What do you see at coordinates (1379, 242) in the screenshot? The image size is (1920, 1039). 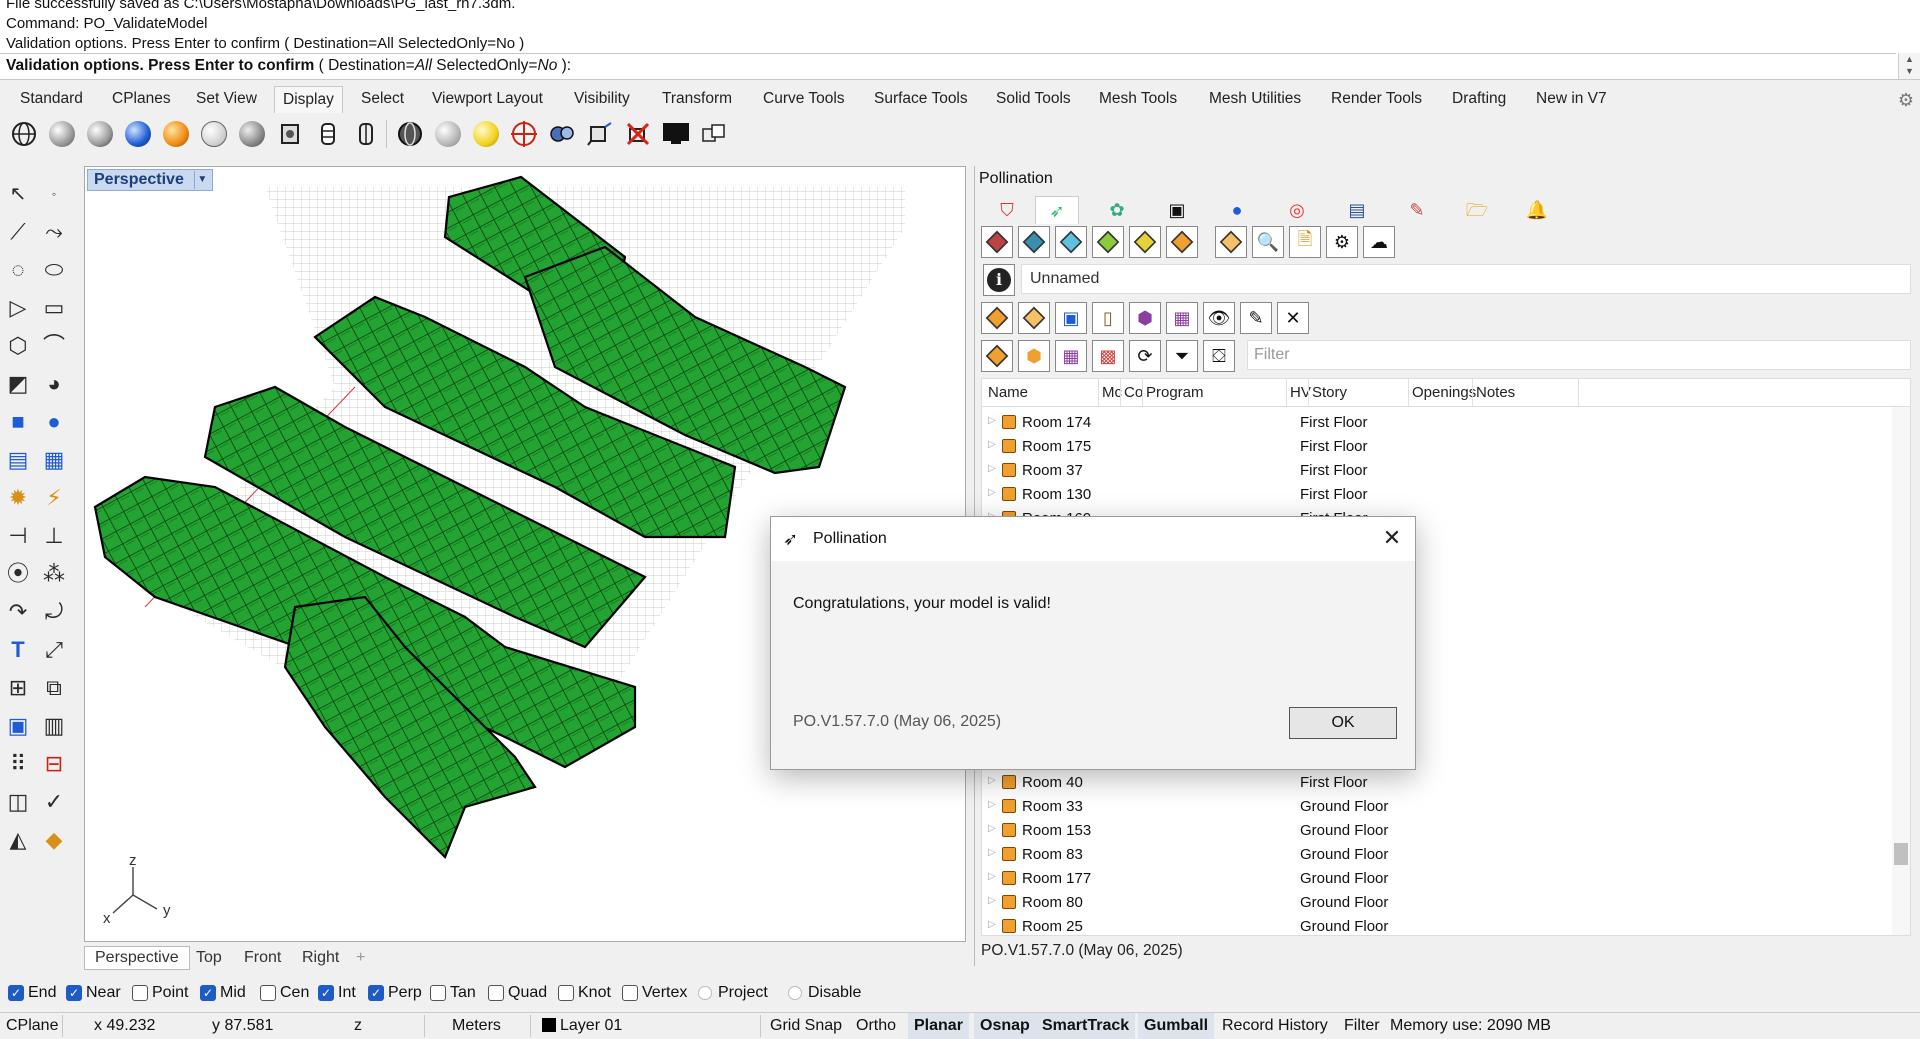 I see `cloud-icon: ☁` at bounding box center [1379, 242].